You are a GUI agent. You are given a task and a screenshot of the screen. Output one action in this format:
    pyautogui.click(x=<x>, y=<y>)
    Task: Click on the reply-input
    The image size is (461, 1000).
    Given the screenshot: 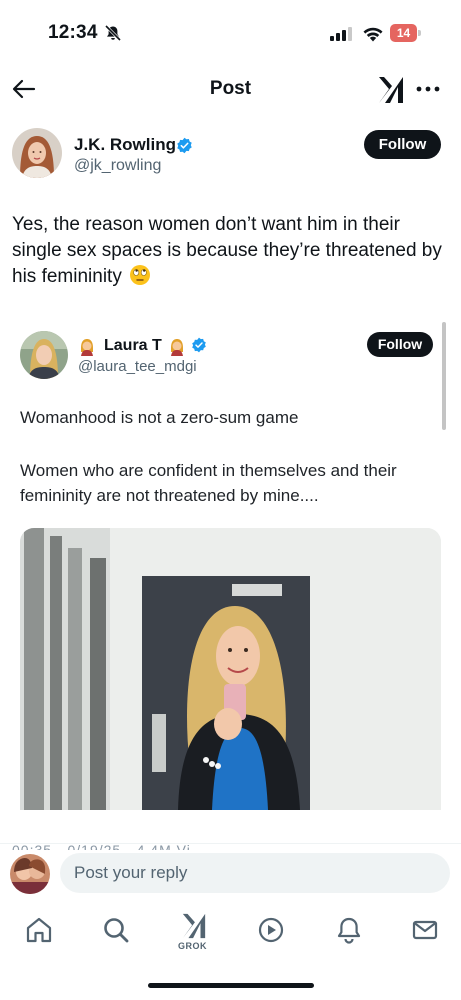 What is the action you would take?
    pyautogui.click(x=254, y=873)
    